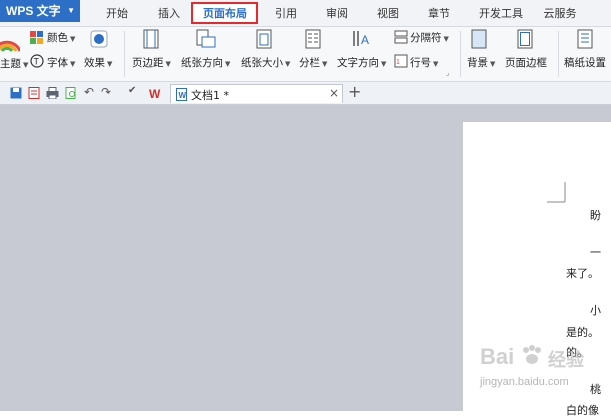 The height and width of the screenshot is (418, 611). Describe the element at coordinates (210, 95) in the screenshot. I see `document-title: 文档1 *` at that location.